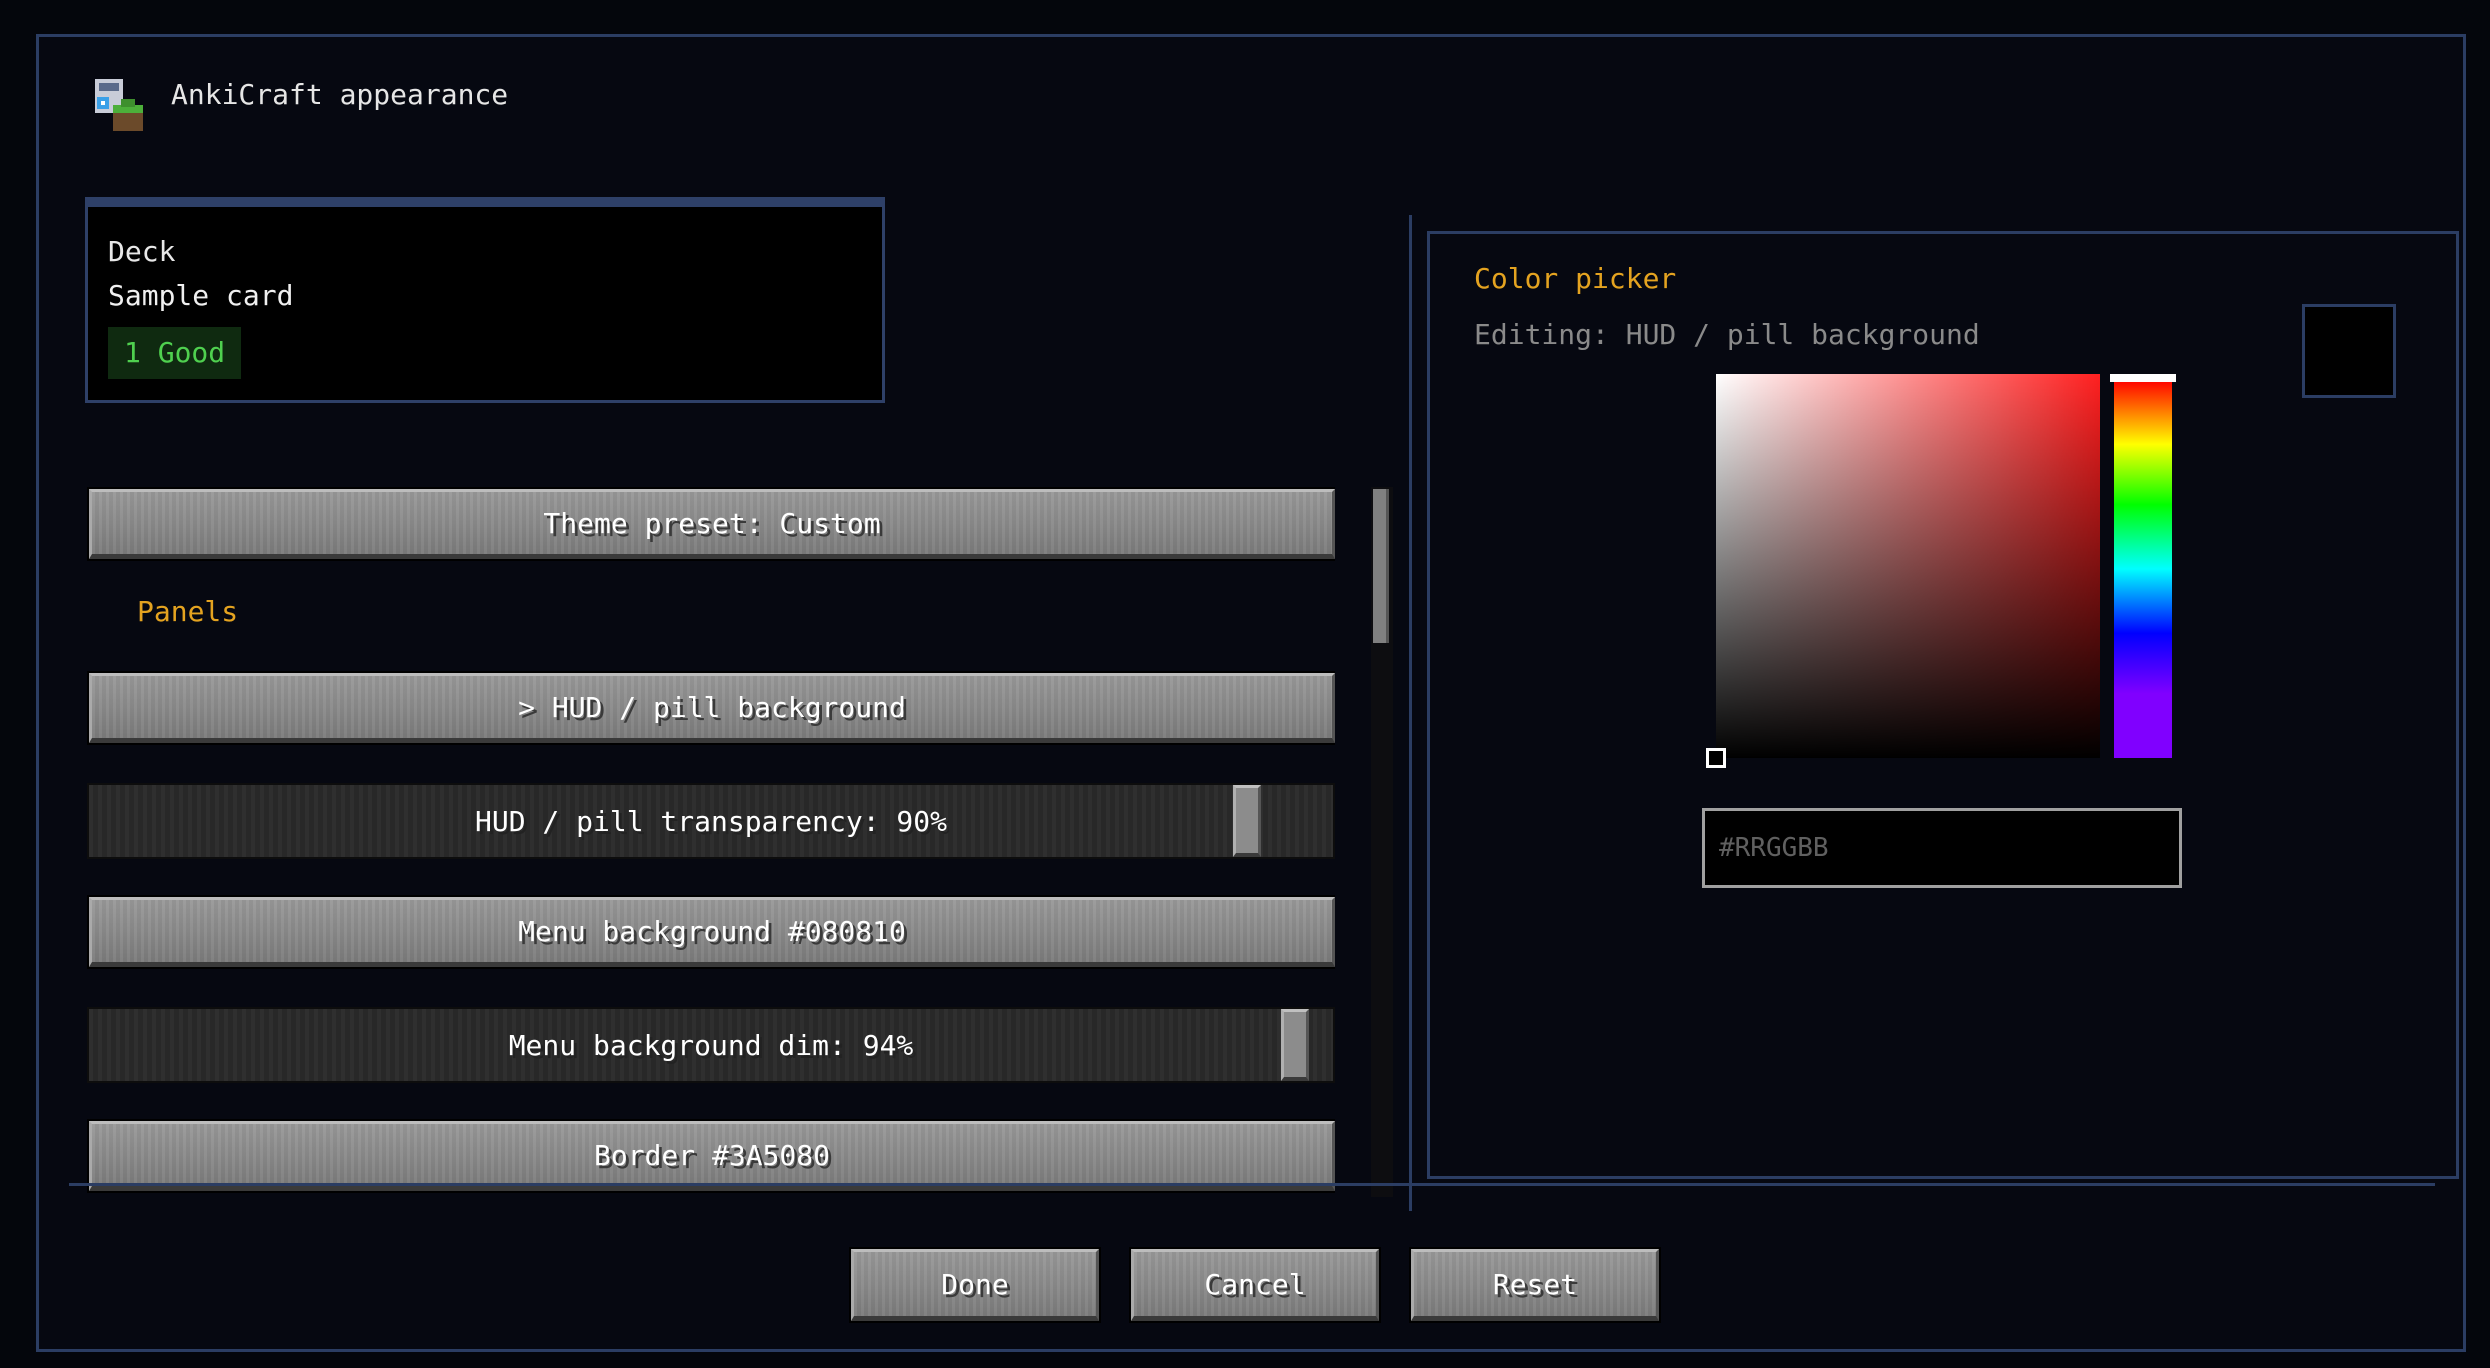 The width and height of the screenshot is (2490, 1368). I want to click on settings-scrollbar-thumb, so click(1381, 566).